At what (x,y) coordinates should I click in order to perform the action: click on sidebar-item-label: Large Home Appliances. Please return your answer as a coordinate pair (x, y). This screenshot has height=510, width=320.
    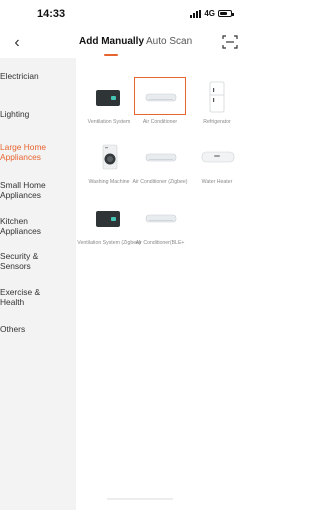
    Looking at the image, I should click on (23, 152).